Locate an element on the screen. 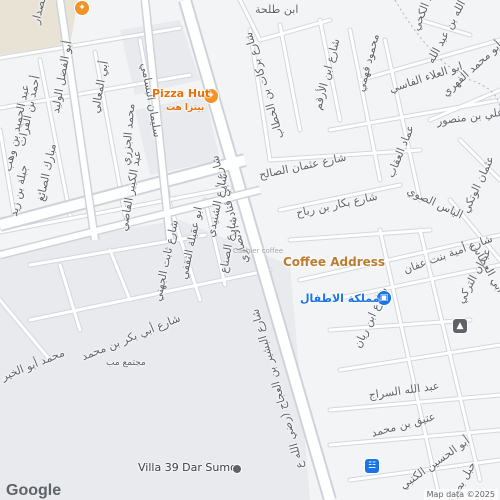 The height and width of the screenshot is (500, 500). map-attribution-text: Map data ©2025 is located at coordinates (460, 494).